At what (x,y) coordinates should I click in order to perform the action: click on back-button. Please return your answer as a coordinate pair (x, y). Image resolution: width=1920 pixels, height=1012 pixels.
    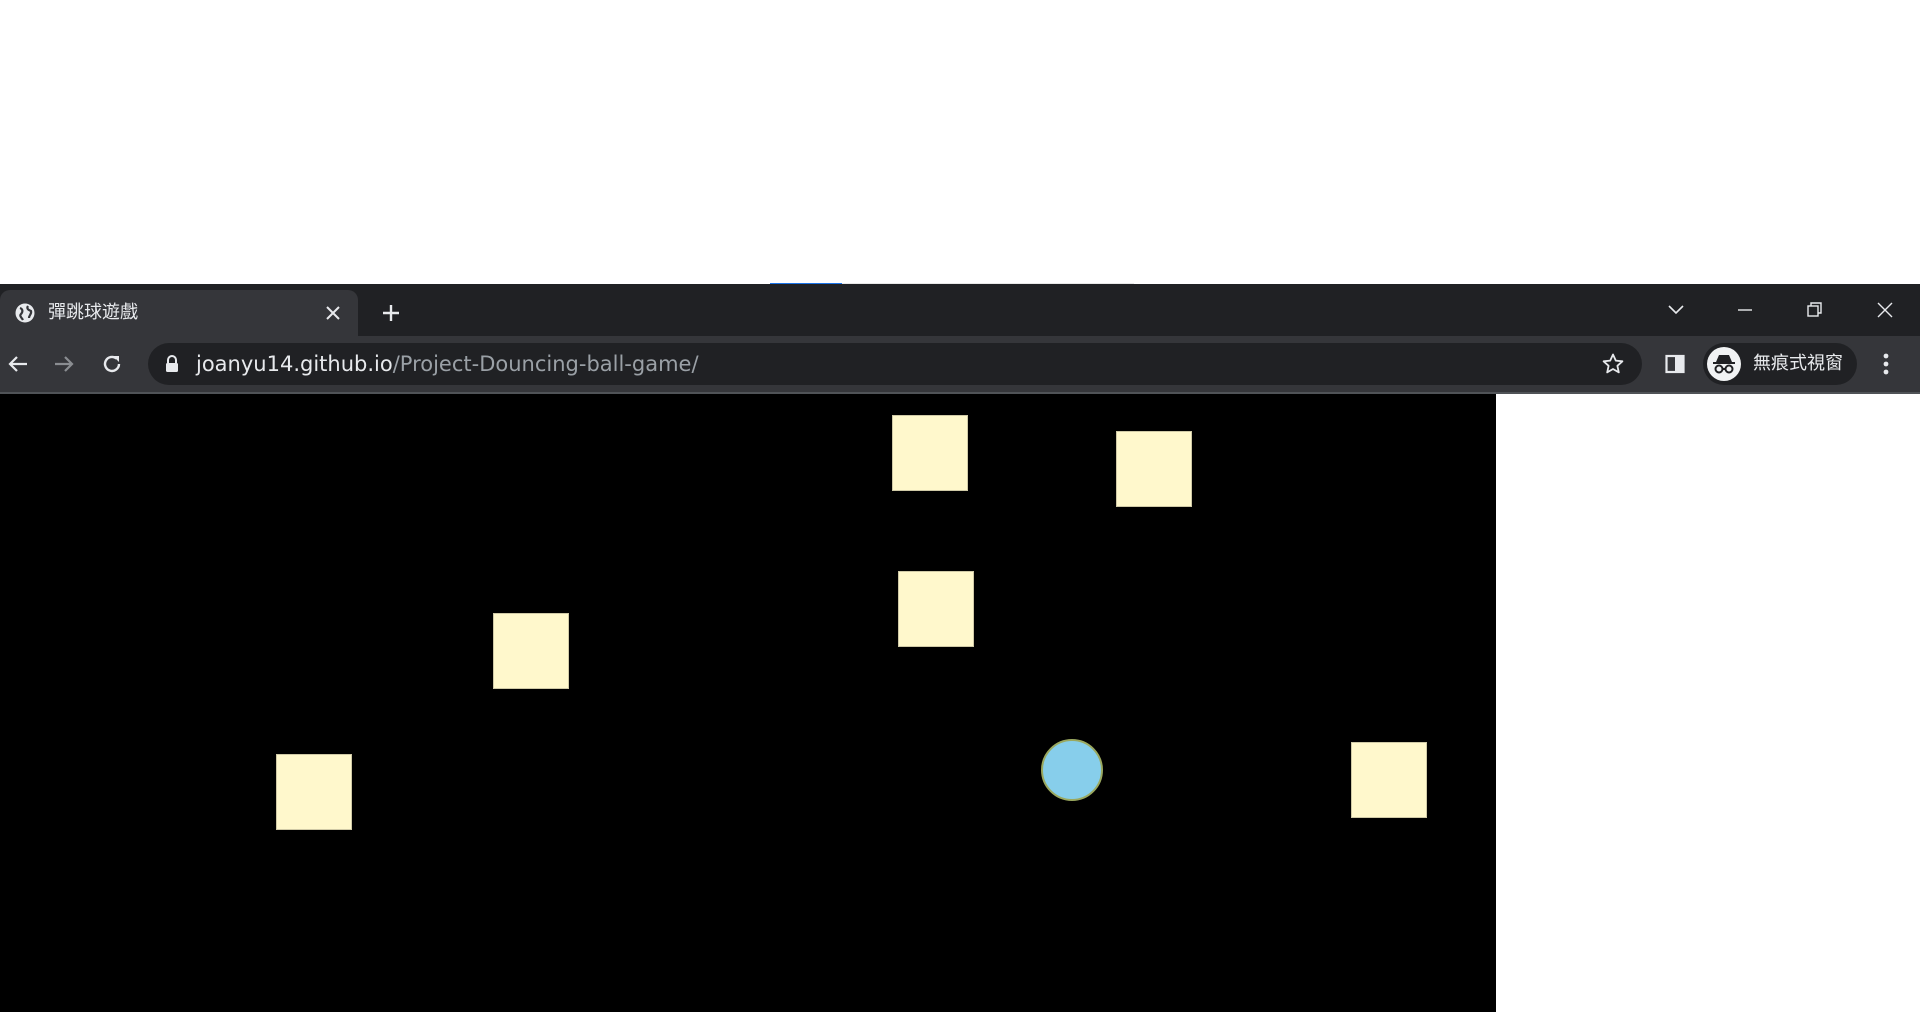
    Looking at the image, I should click on (18, 364).